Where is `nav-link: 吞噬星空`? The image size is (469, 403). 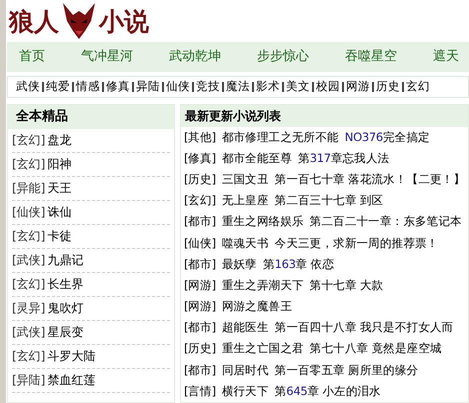 nav-link: 吞噬星空 is located at coordinates (371, 57).